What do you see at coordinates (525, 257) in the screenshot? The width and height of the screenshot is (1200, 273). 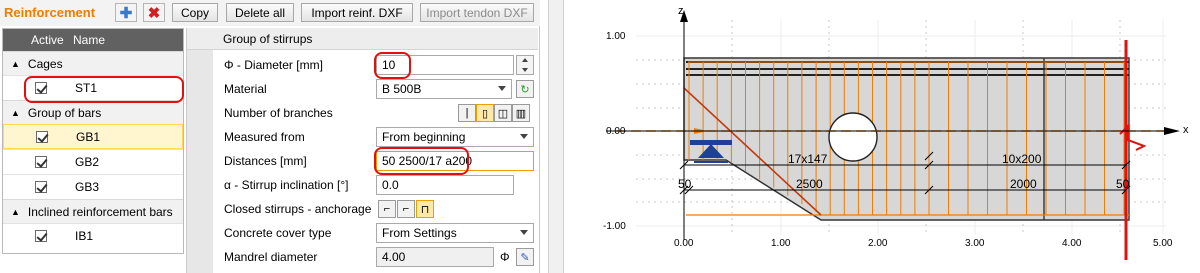 I see `edit-icon: ✎` at bounding box center [525, 257].